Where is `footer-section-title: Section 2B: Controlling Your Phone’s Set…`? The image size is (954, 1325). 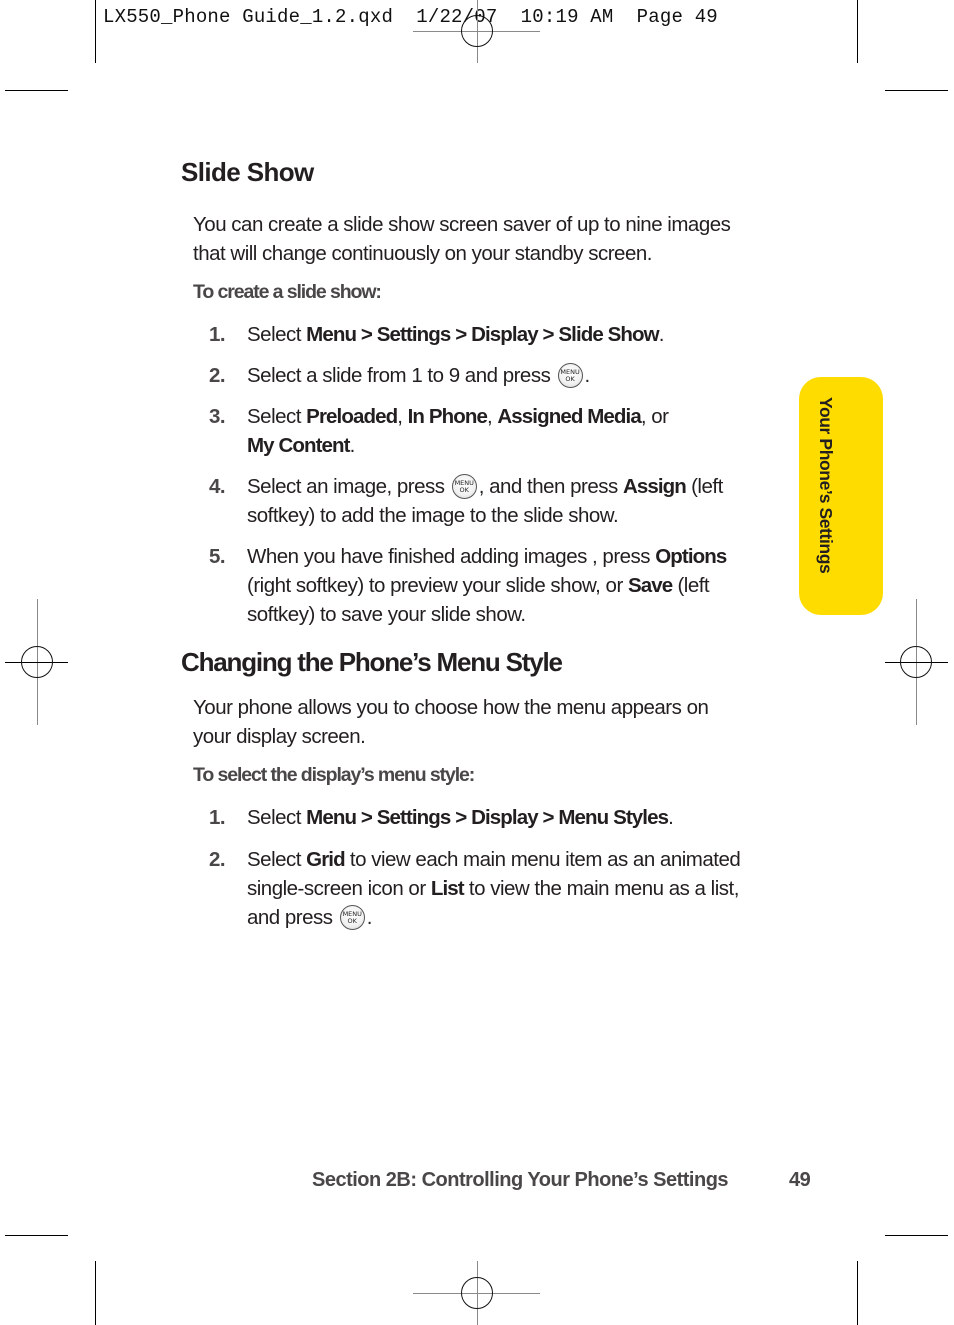 footer-section-title: Section 2B: Controlling Your Phone’s Set… is located at coordinates (520, 1180).